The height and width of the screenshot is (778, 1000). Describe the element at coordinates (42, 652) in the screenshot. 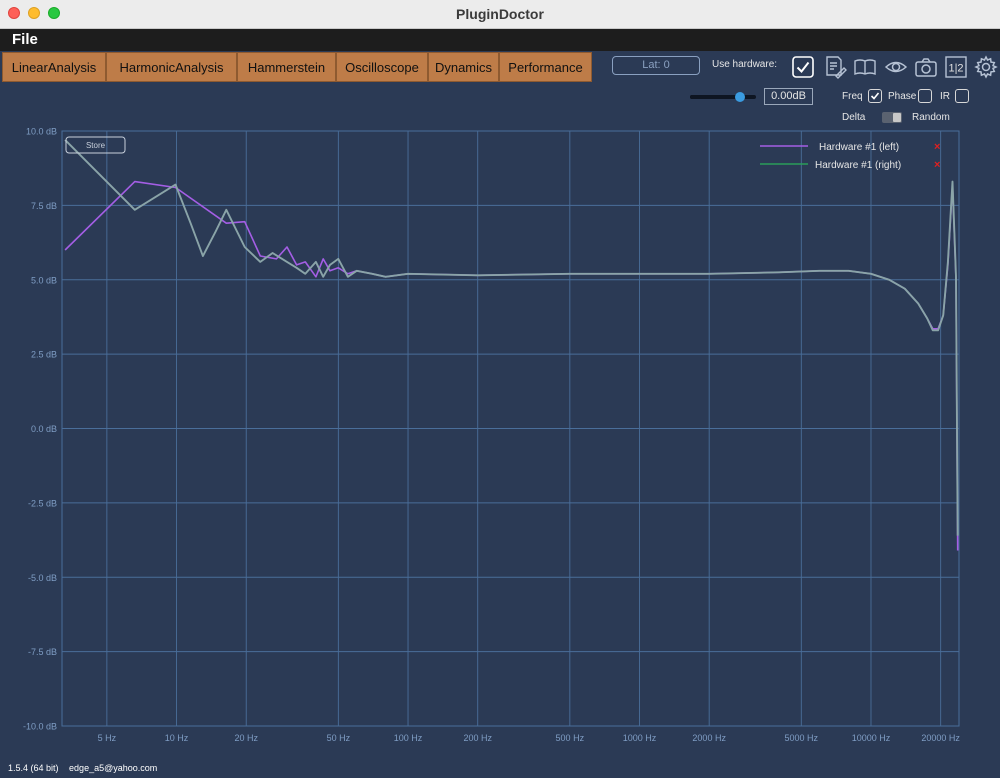

I see `y-tick-label: -7.5 dB` at that location.